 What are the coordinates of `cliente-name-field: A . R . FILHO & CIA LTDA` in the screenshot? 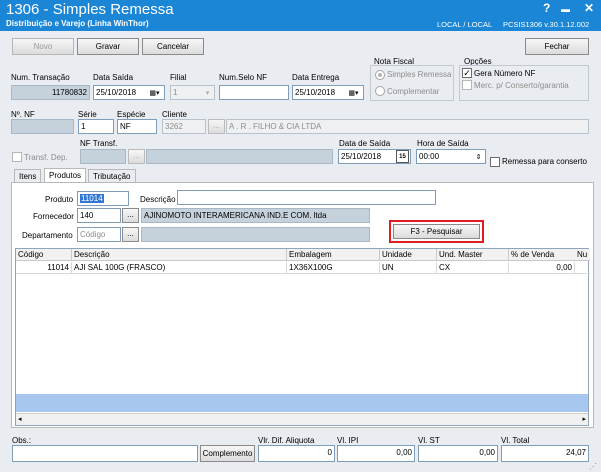 It's located at (407, 126).